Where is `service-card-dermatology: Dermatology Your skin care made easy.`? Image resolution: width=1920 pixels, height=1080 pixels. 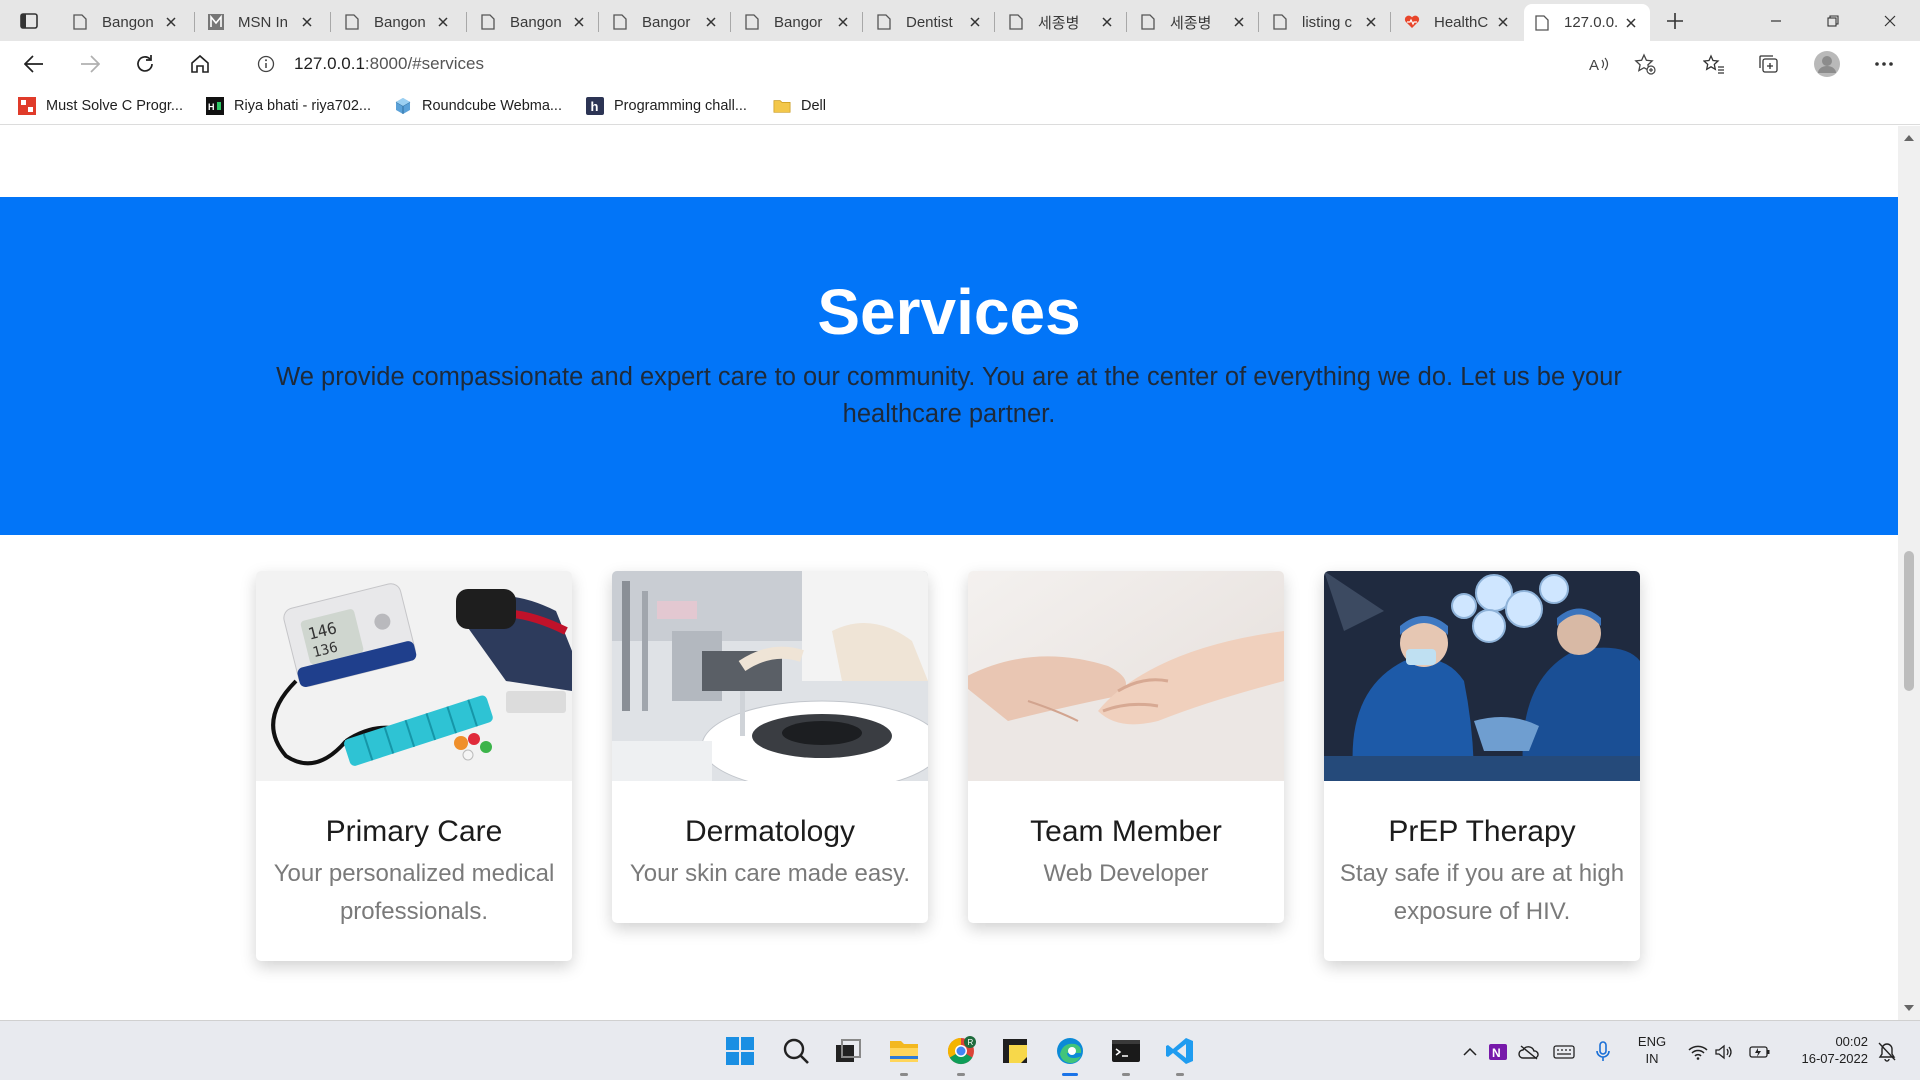
service-card-dermatology: Dermatology Your skin care made easy. is located at coordinates (770, 747).